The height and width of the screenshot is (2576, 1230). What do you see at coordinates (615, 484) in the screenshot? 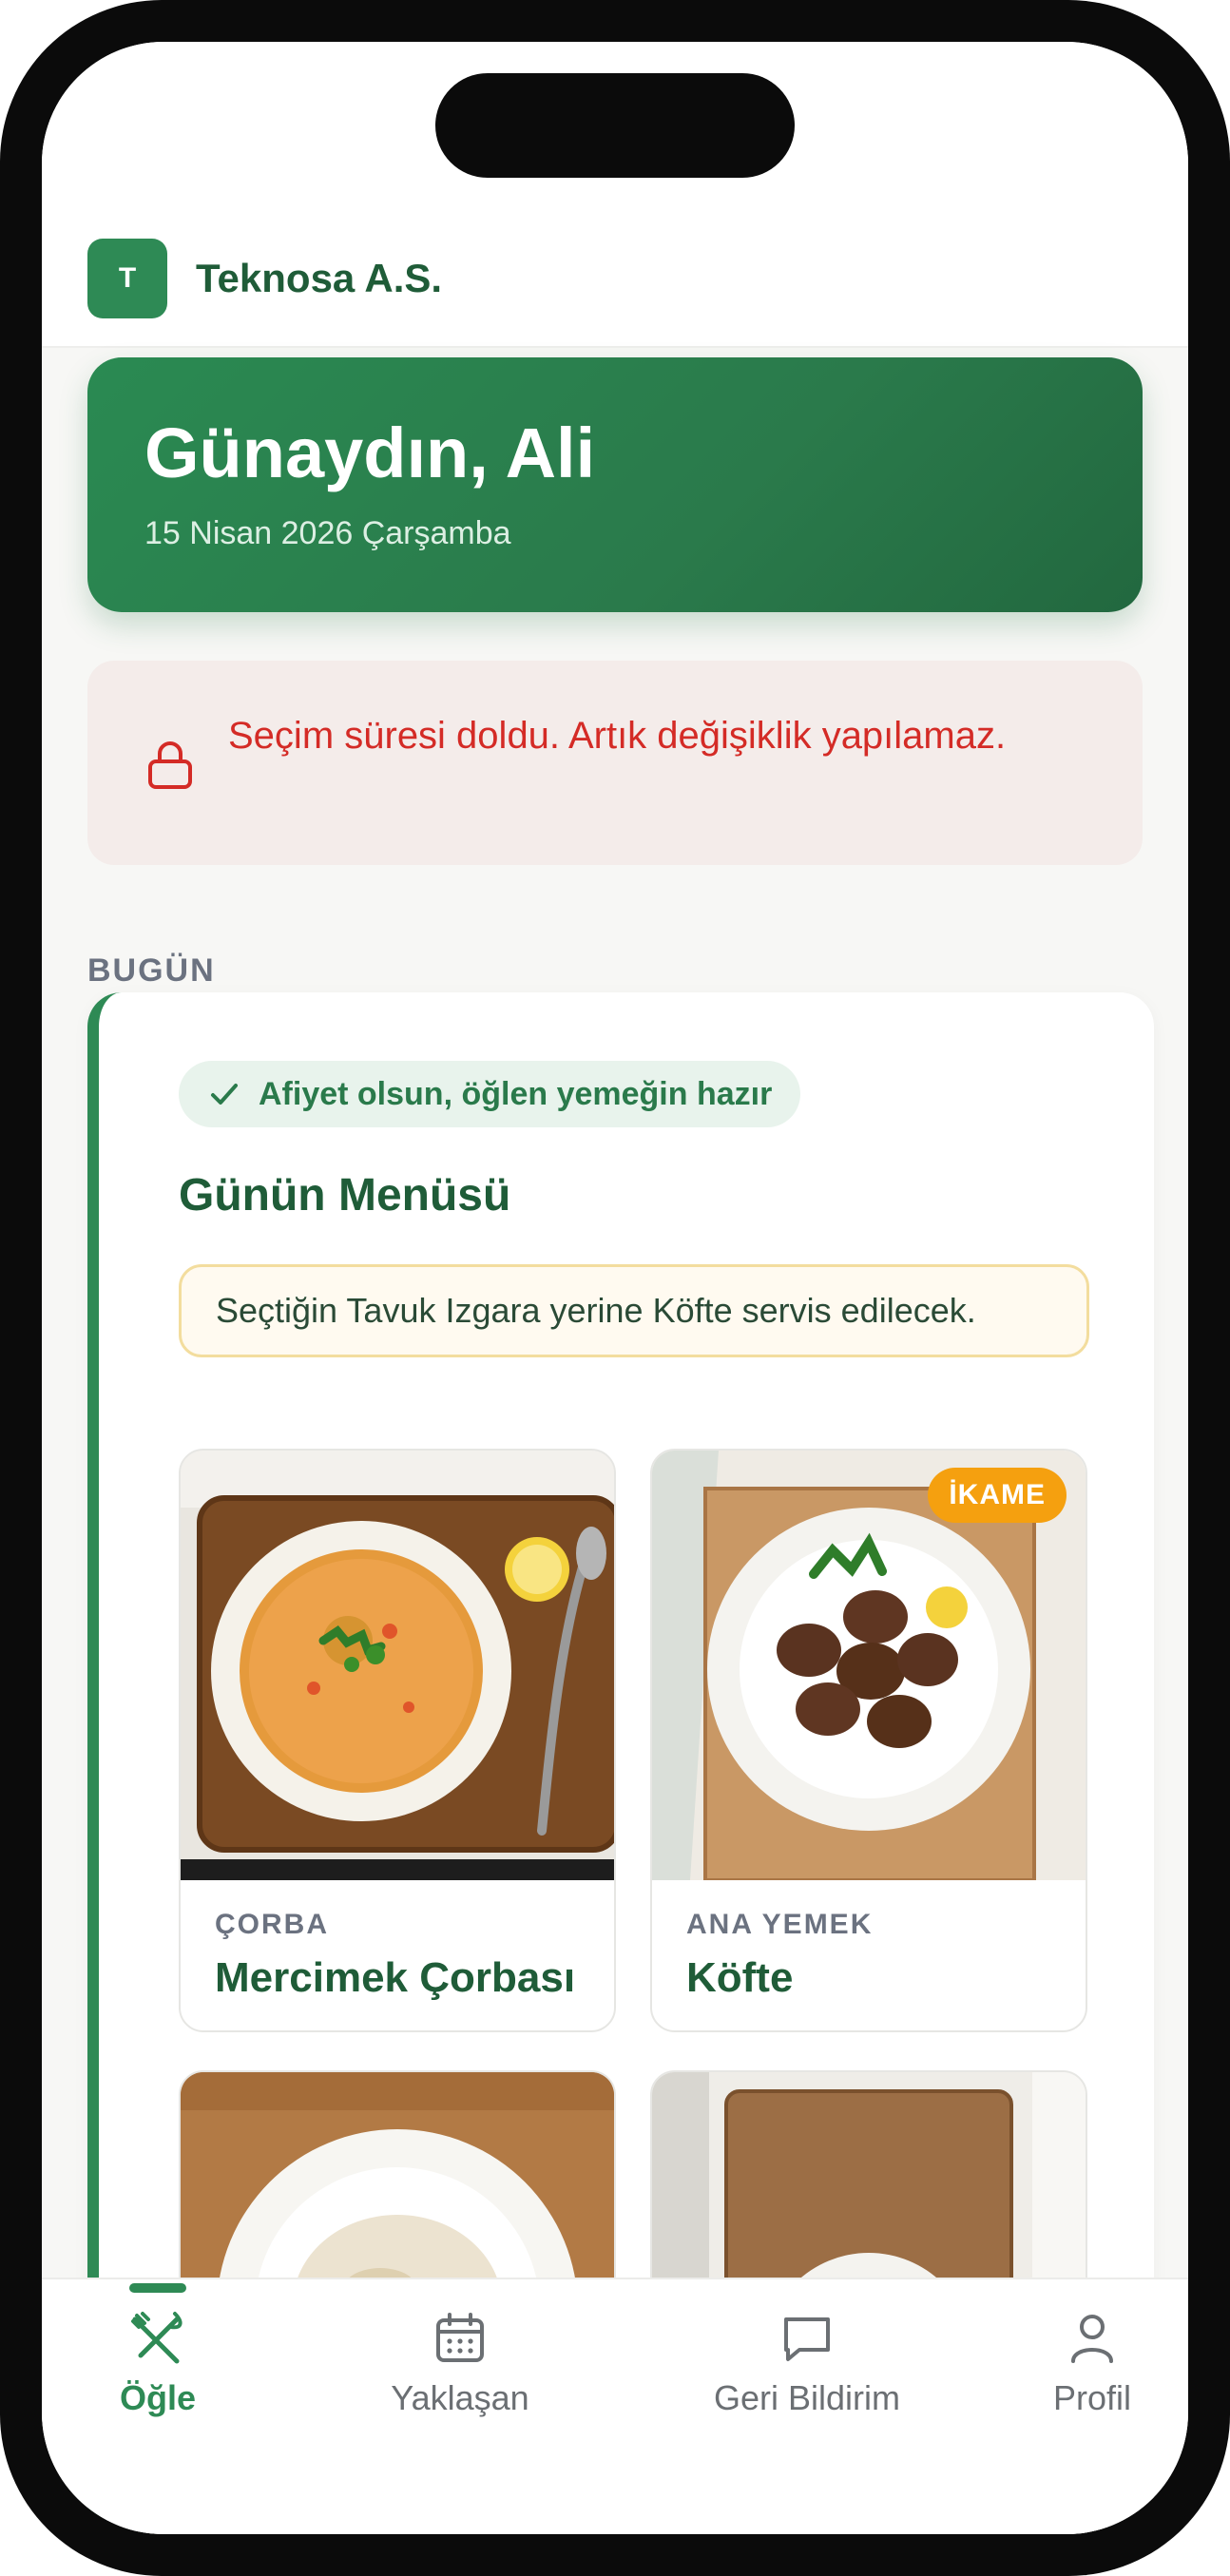
I see `greeting-card: Günaydın, Ali 15 Nisan 2026 Çarşamba` at bounding box center [615, 484].